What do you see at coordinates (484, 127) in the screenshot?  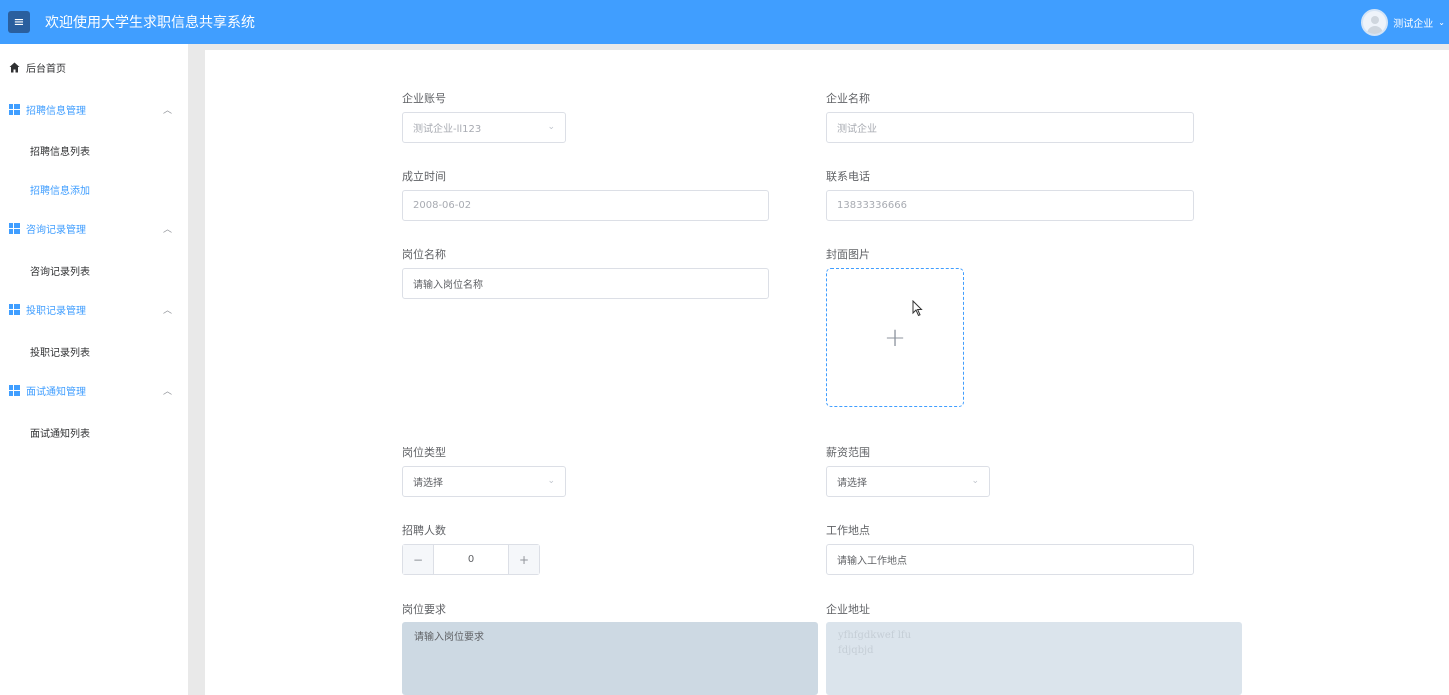 I see `company-account-select: 测试企业-ll123 ⌄` at bounding box center [484, 127].